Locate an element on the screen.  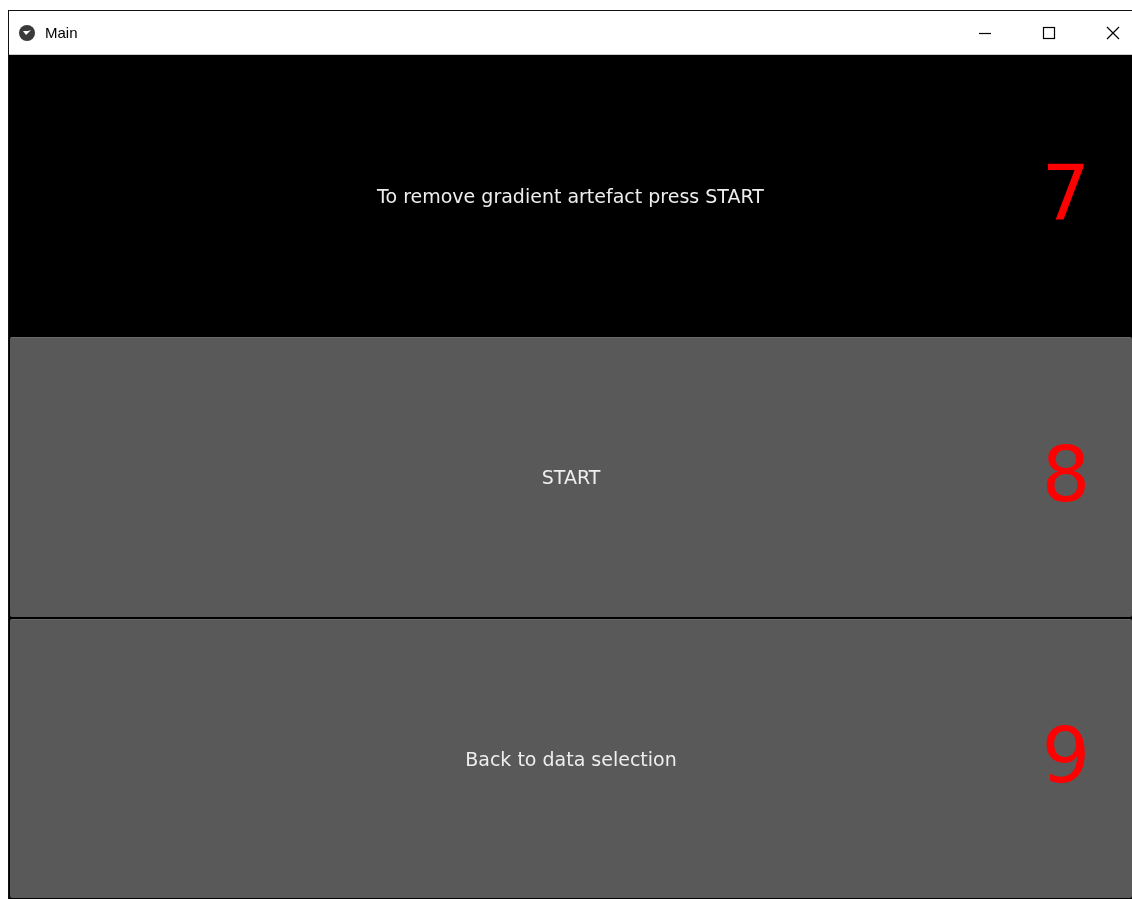
maximize-icon is located at coordinates (1049, 32).